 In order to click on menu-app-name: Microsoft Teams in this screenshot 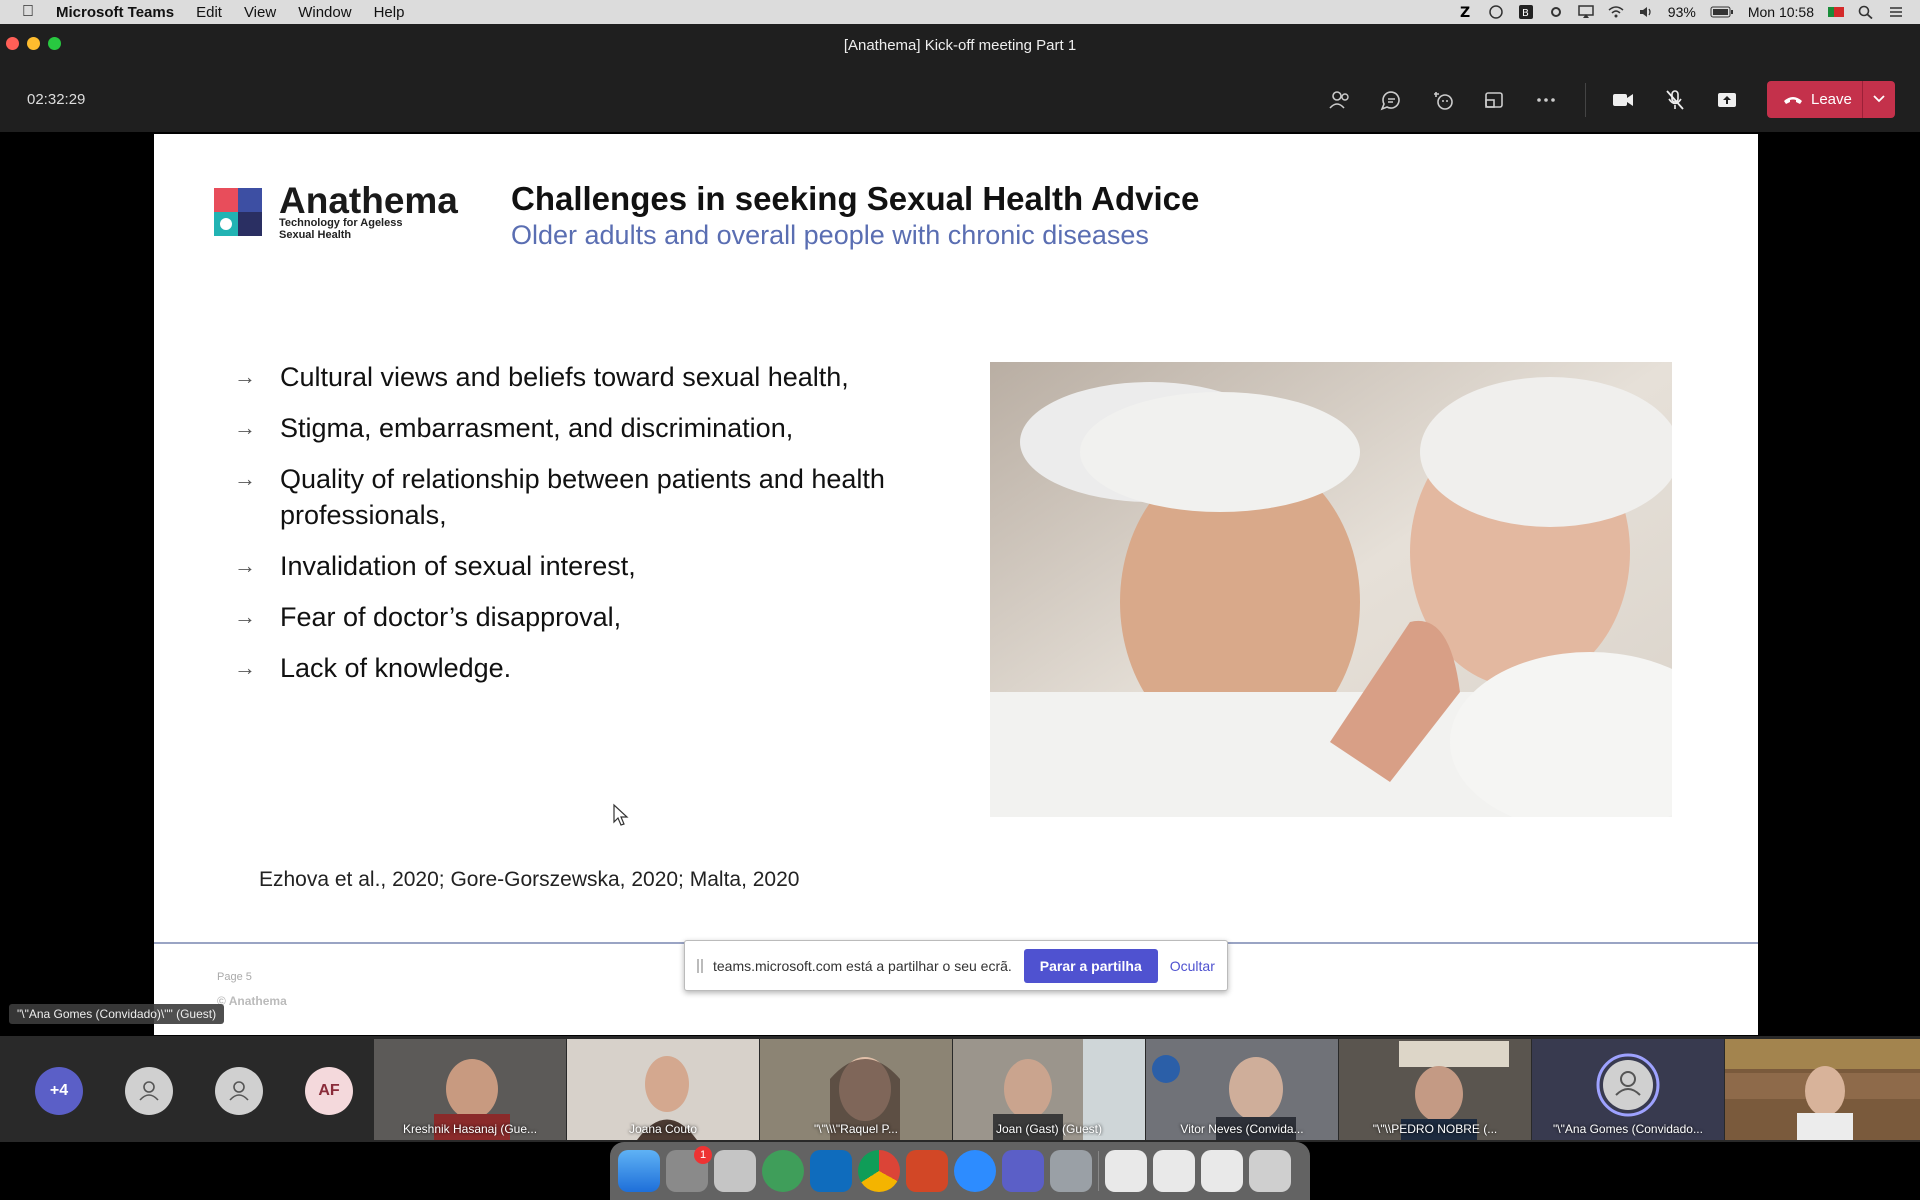, I will do `click(115, 12)`.